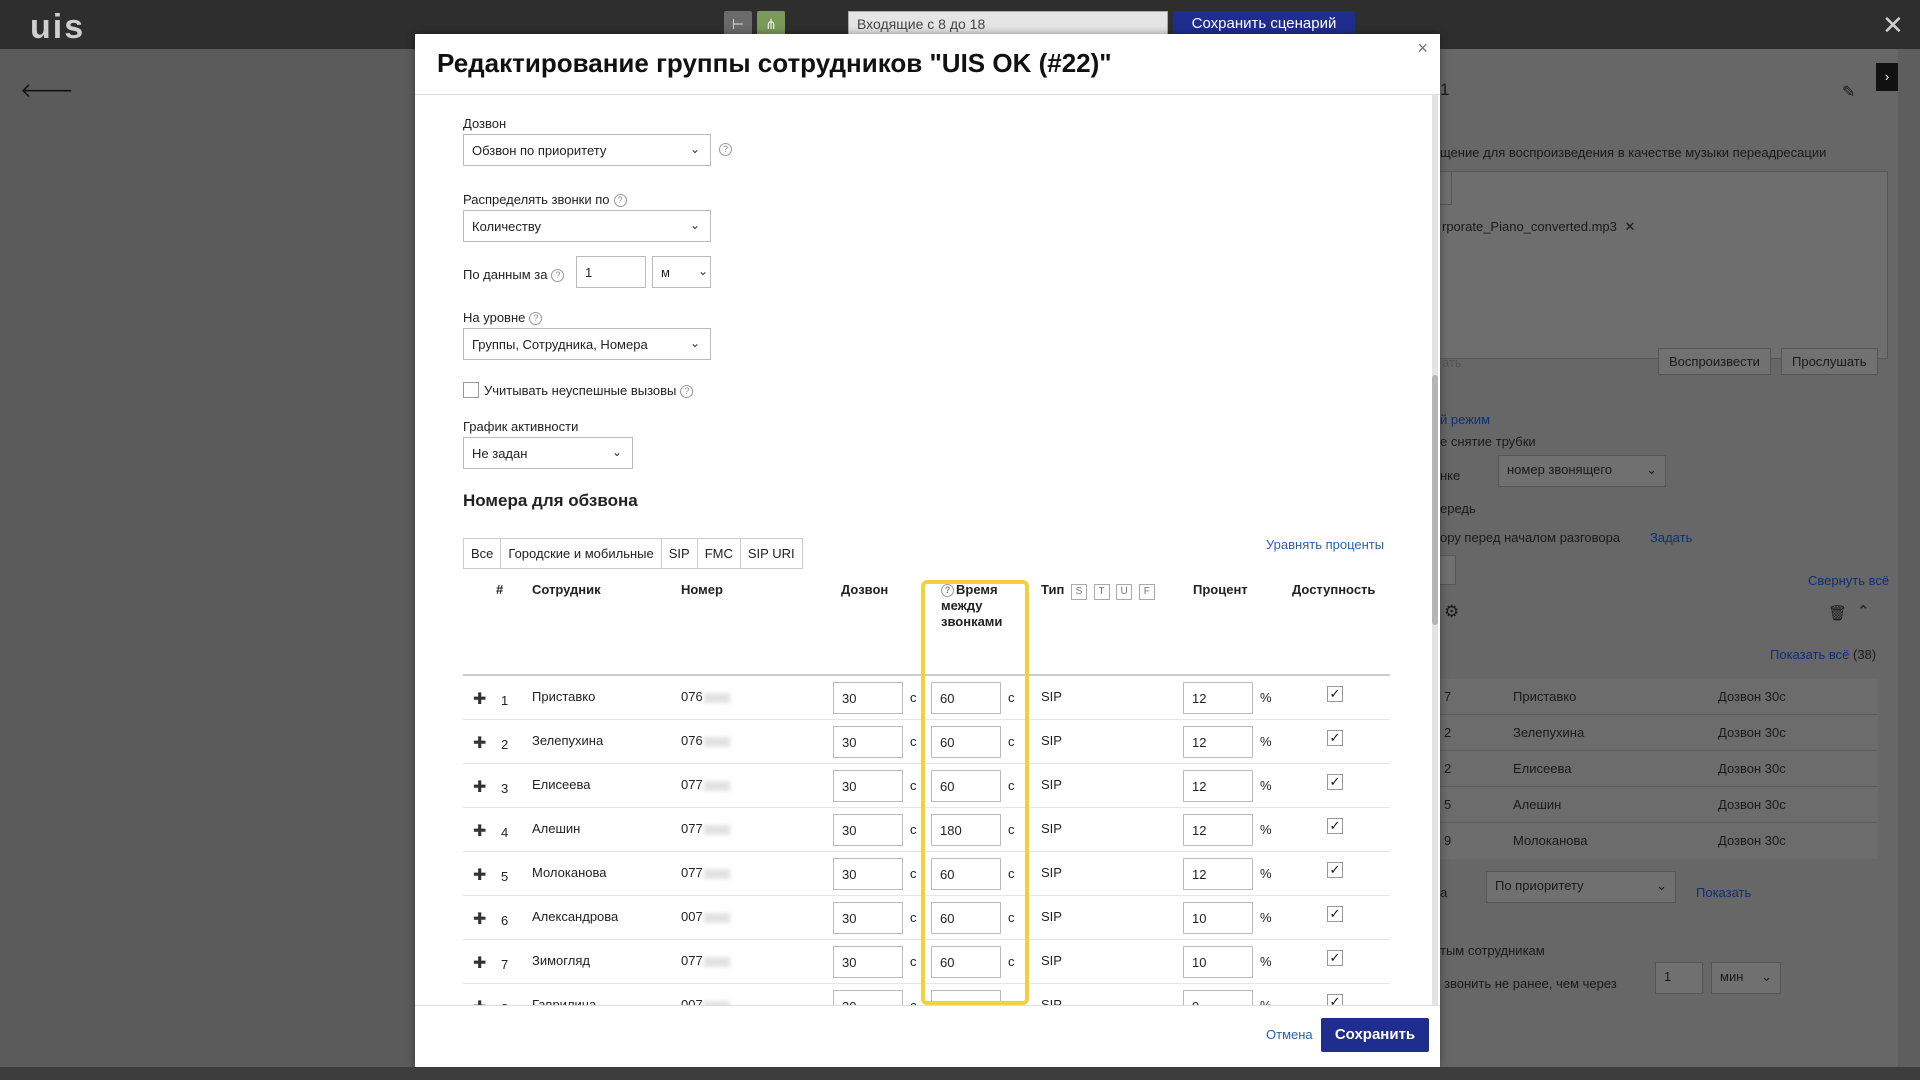 This screenshot has height=1080, width=1920. I want to click on period-unit-select: м ⌄, so click(681, 272).